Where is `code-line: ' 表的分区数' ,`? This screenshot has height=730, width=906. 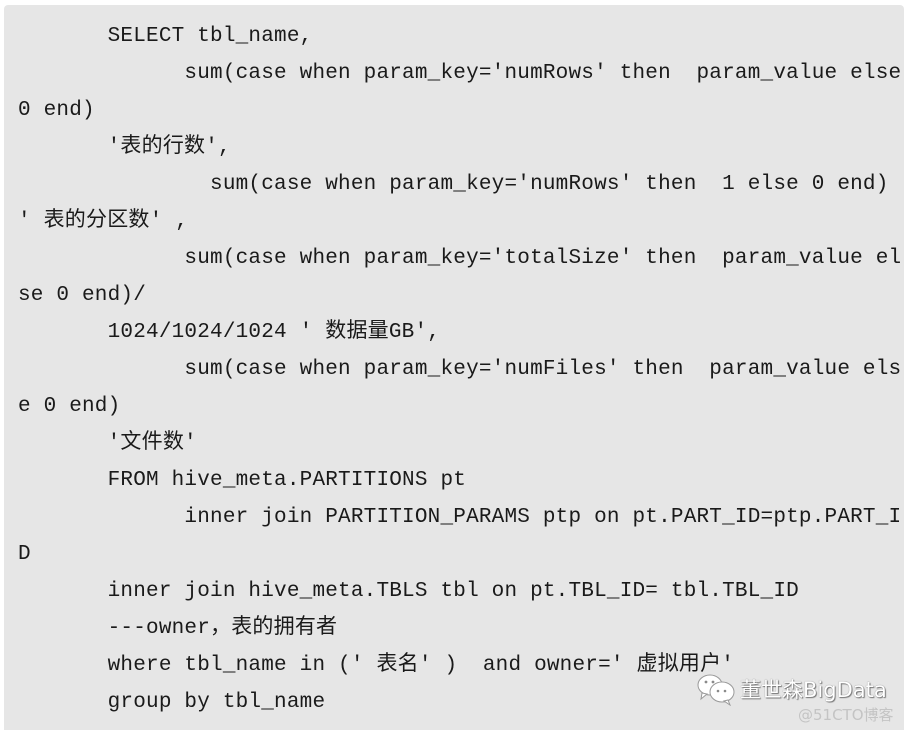 code-line: ' 表的分区数' , is located at coordinates (103, 221).